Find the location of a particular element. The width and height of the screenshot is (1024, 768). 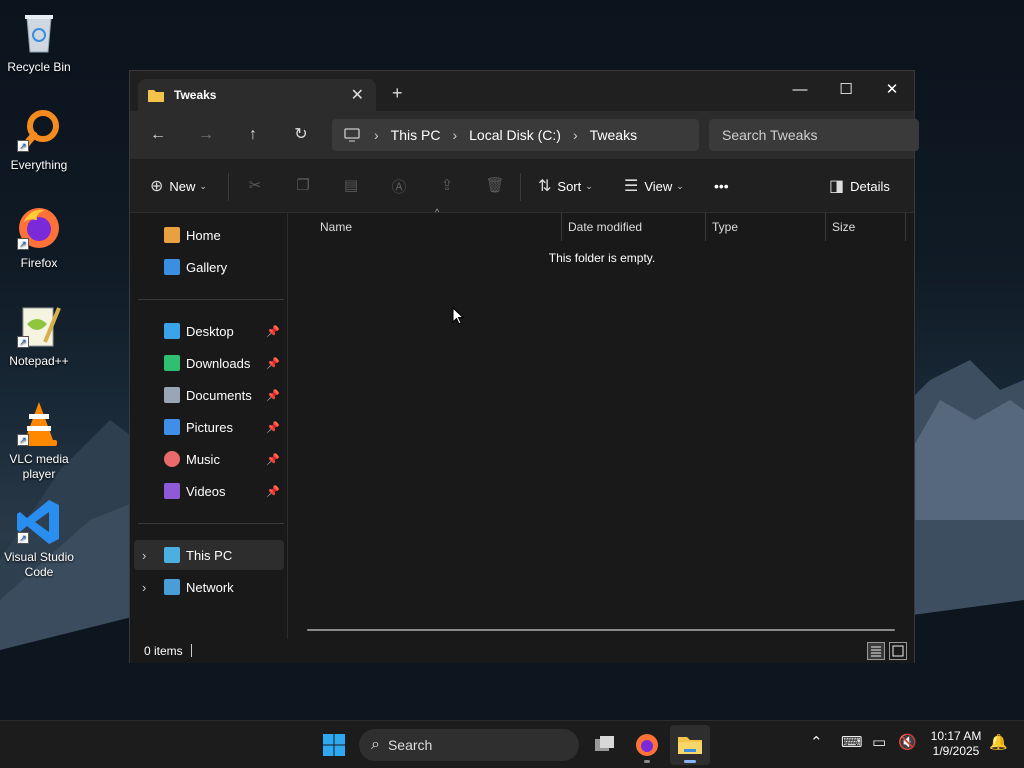

desktop-icon-recycle-bin: Recycle Bin is located at coordinates (39, 41).